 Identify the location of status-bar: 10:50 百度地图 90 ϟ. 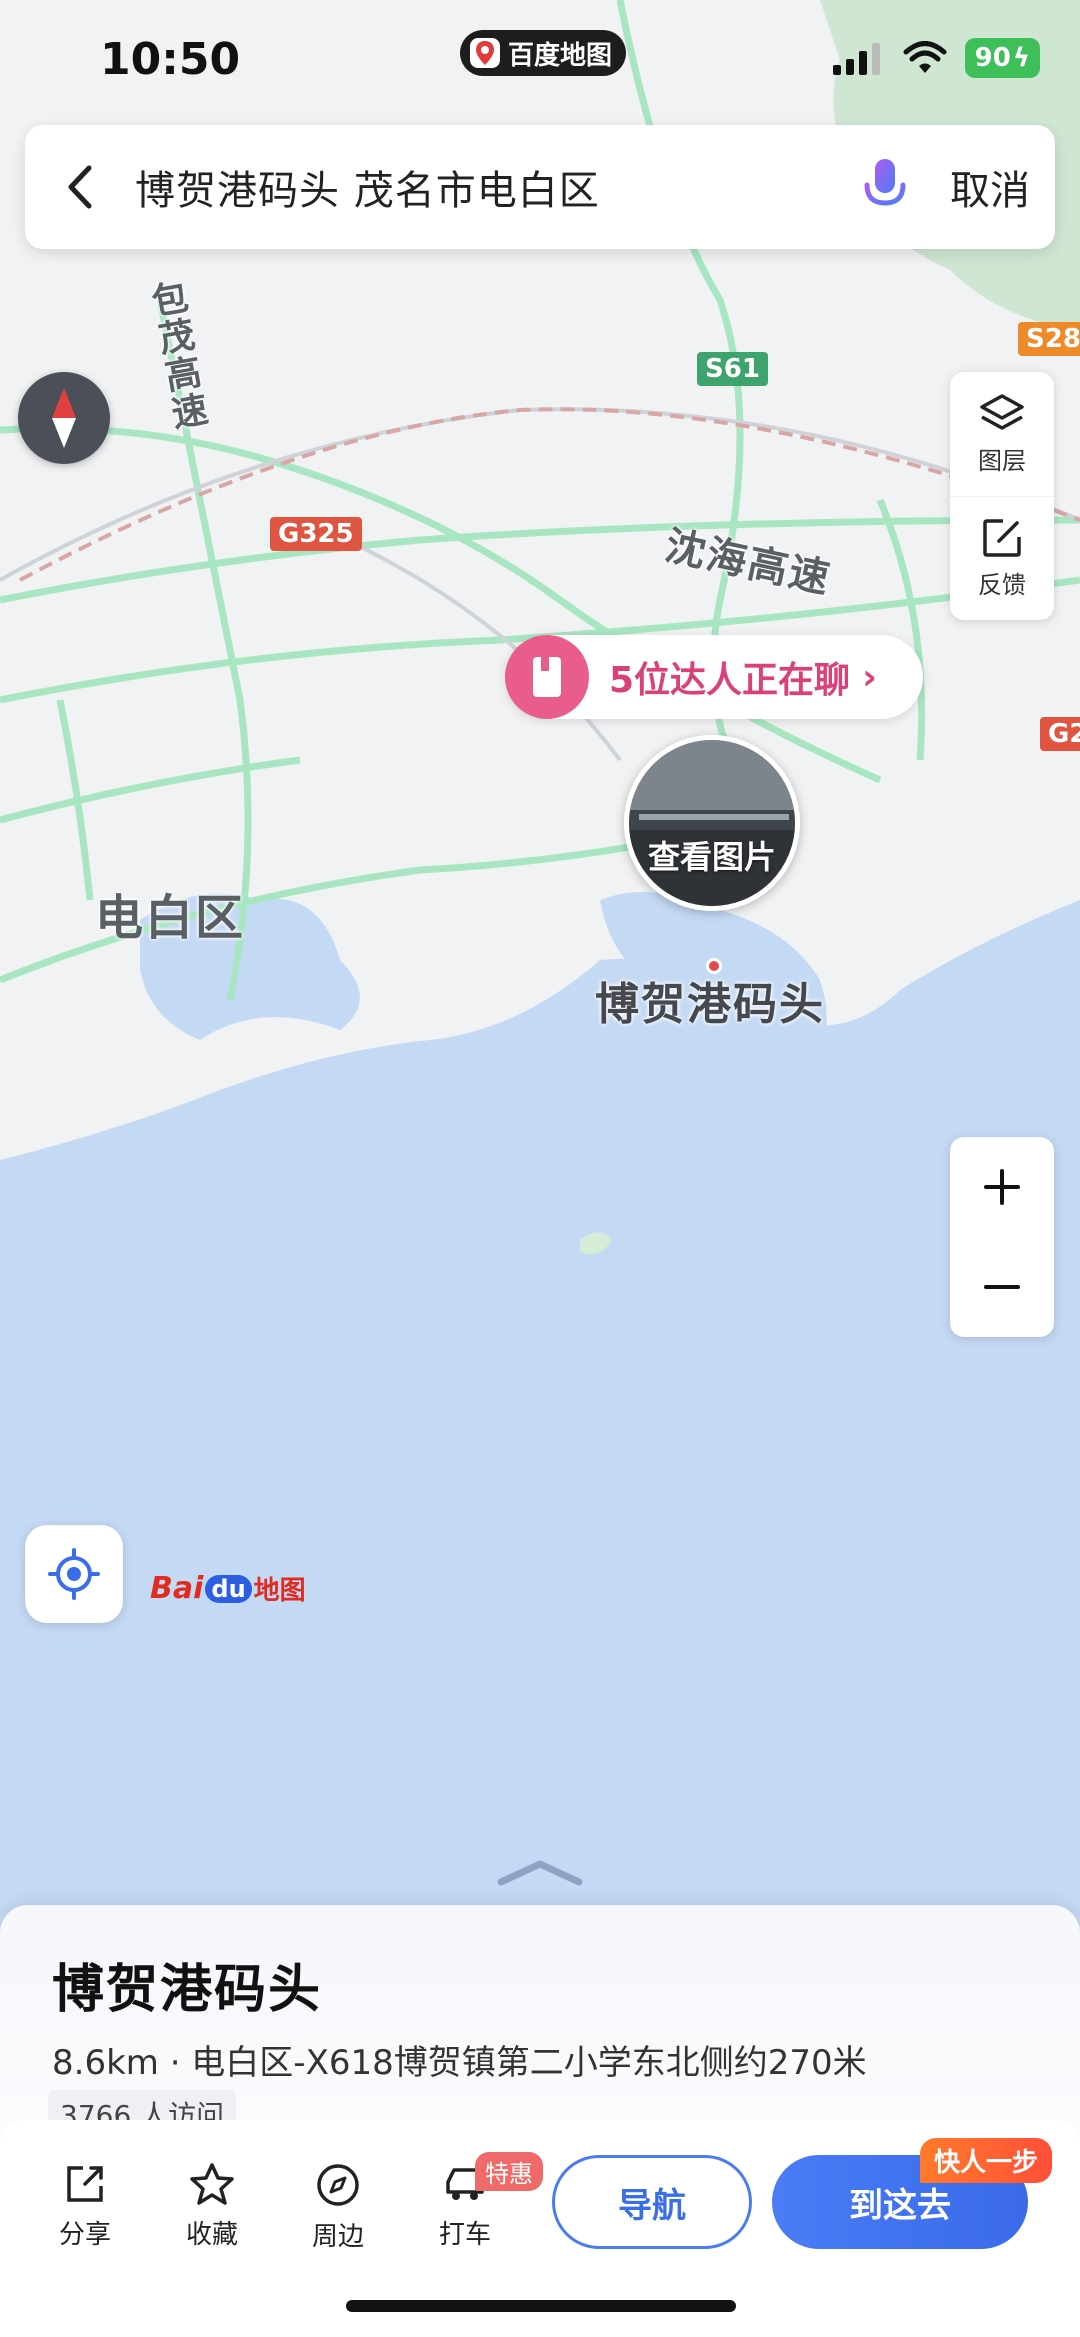
(540, 60).